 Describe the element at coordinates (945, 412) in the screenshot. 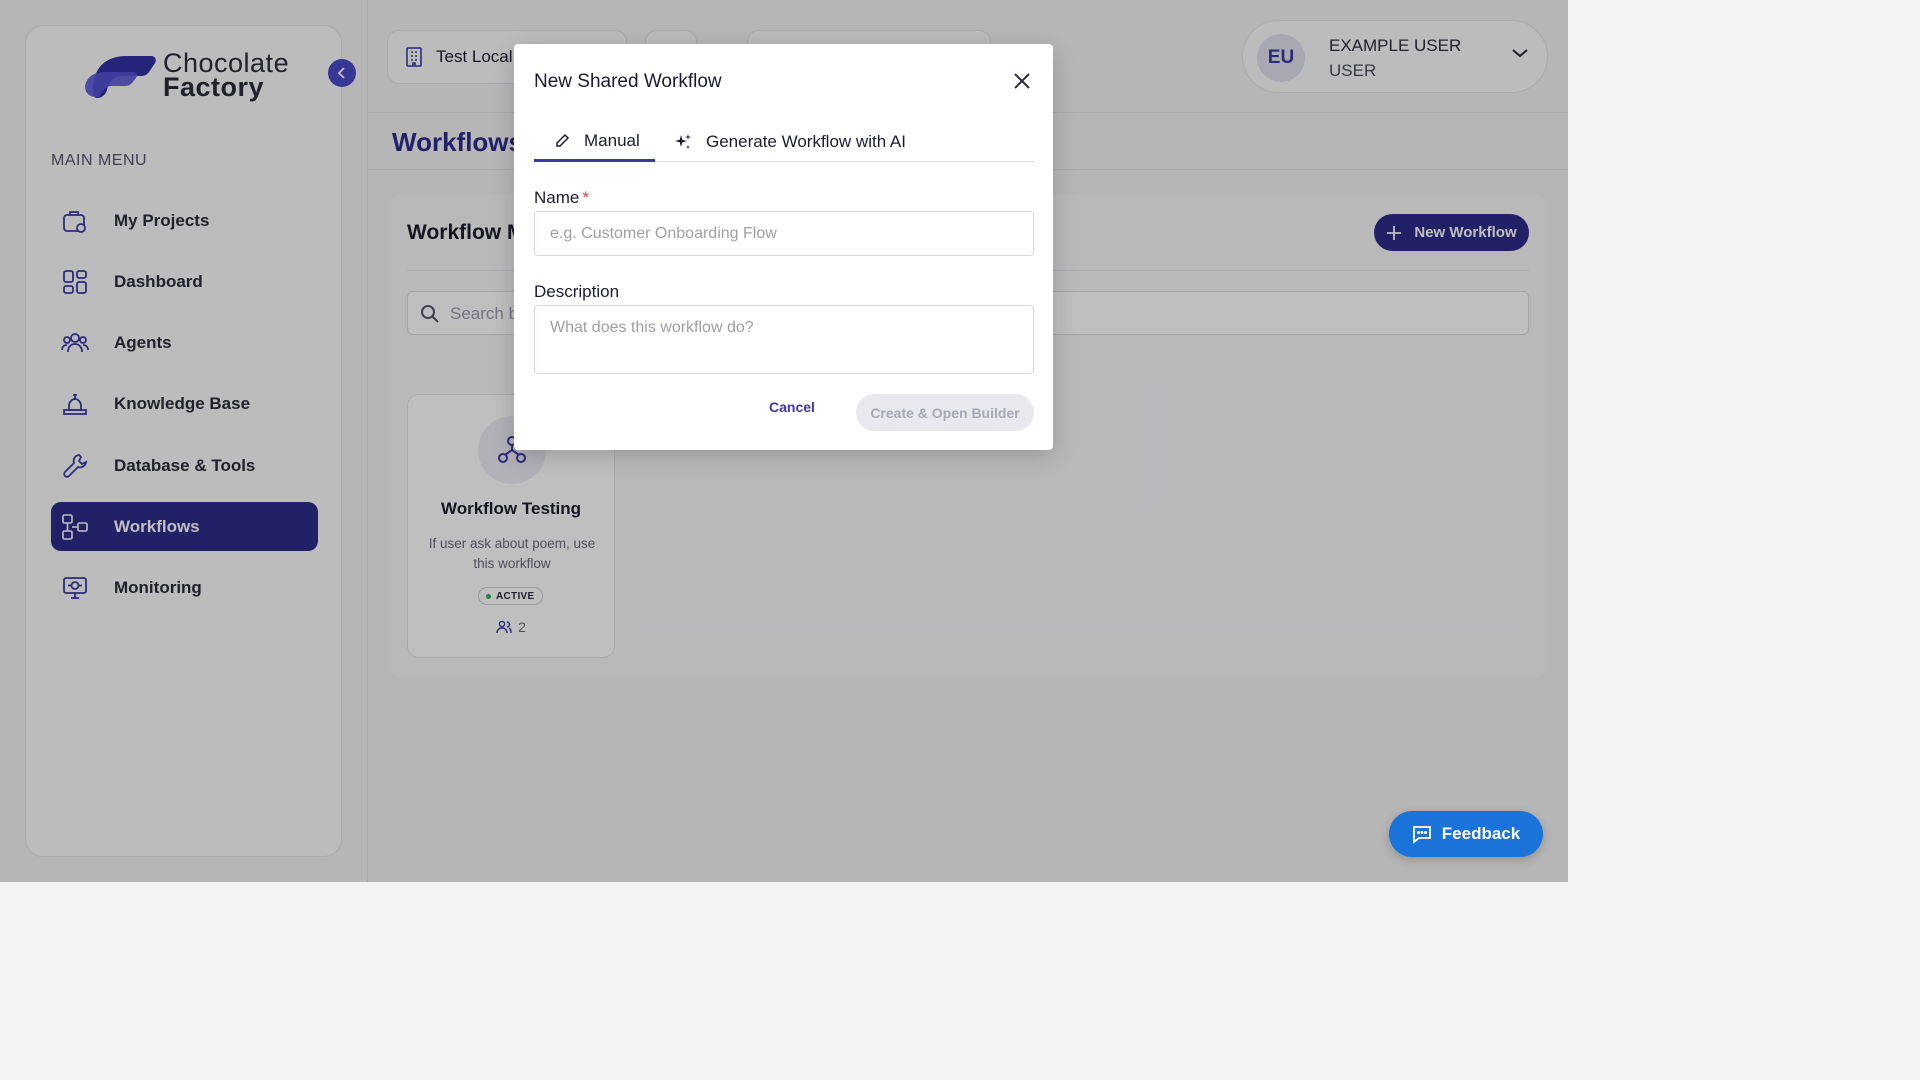

I see `create-open-builder-button: Create & Open Builder` at that location.